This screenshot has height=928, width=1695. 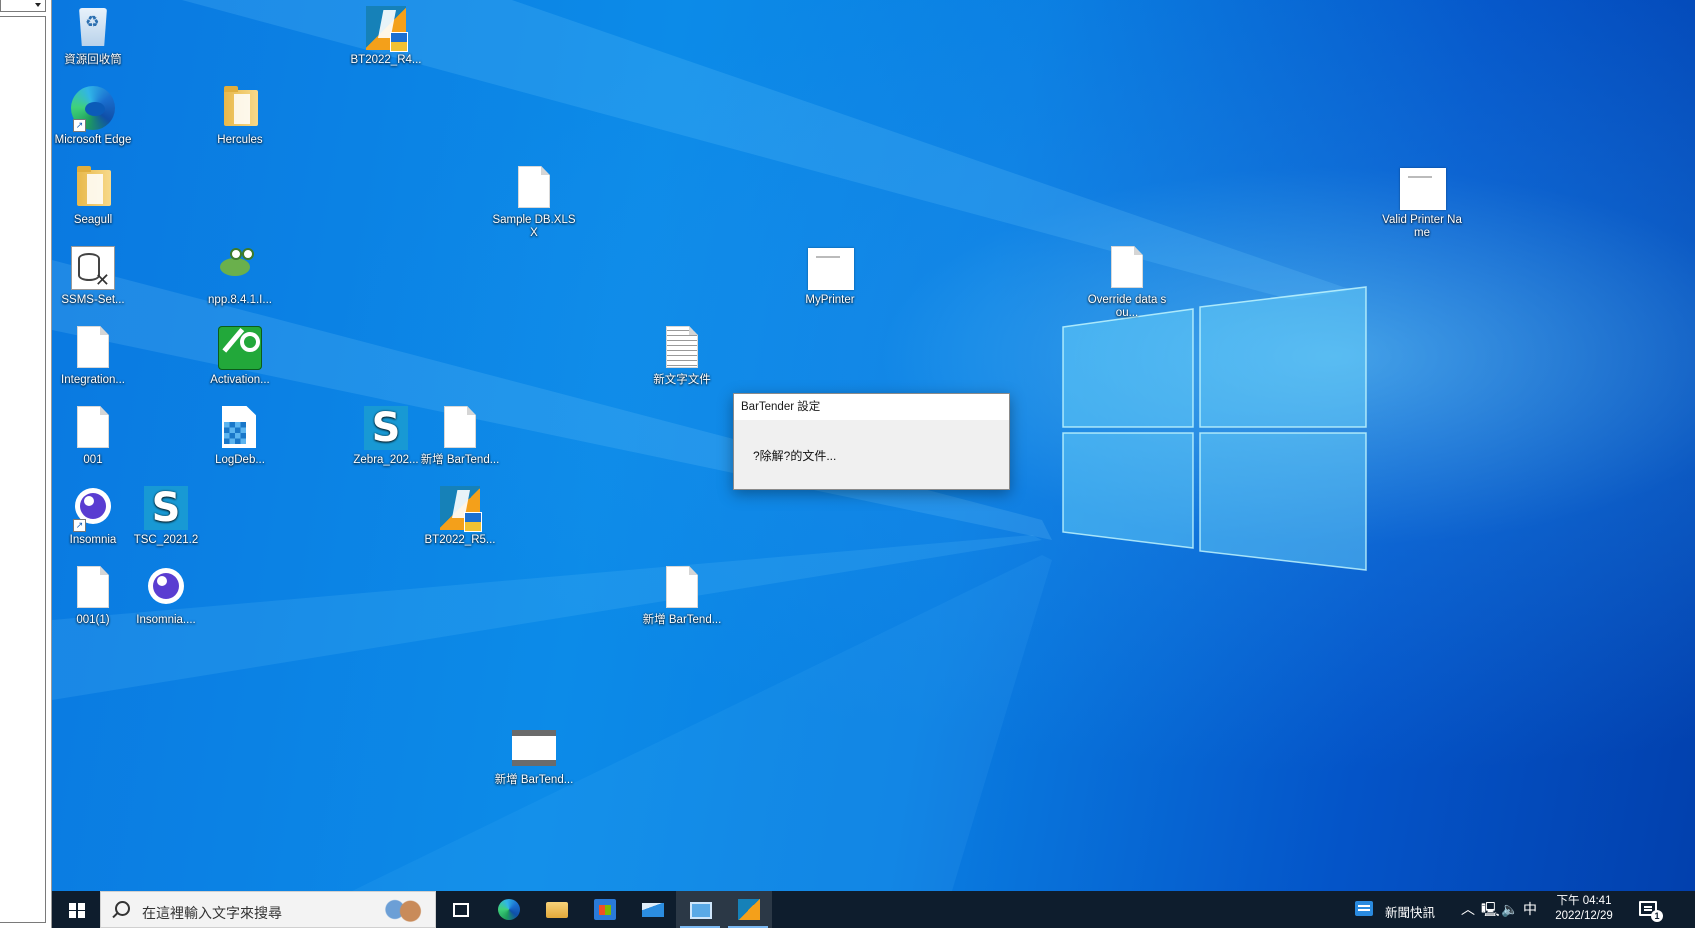 I want to click on clock-date: 2022/12/29, so click(x=1584, y=916).